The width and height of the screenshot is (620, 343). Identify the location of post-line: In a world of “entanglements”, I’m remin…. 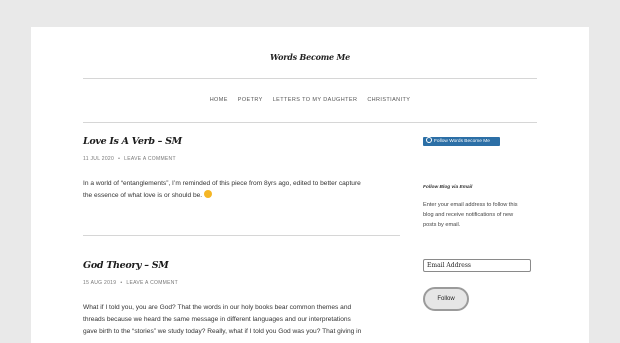
(222, 183).